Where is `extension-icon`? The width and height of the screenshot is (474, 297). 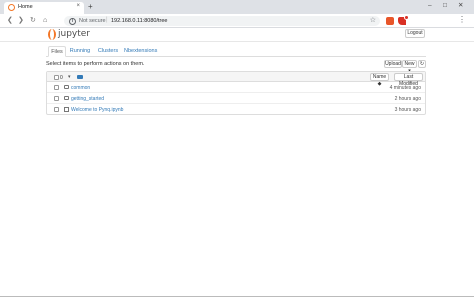
extension-icon is located at coordinates (403, 20).